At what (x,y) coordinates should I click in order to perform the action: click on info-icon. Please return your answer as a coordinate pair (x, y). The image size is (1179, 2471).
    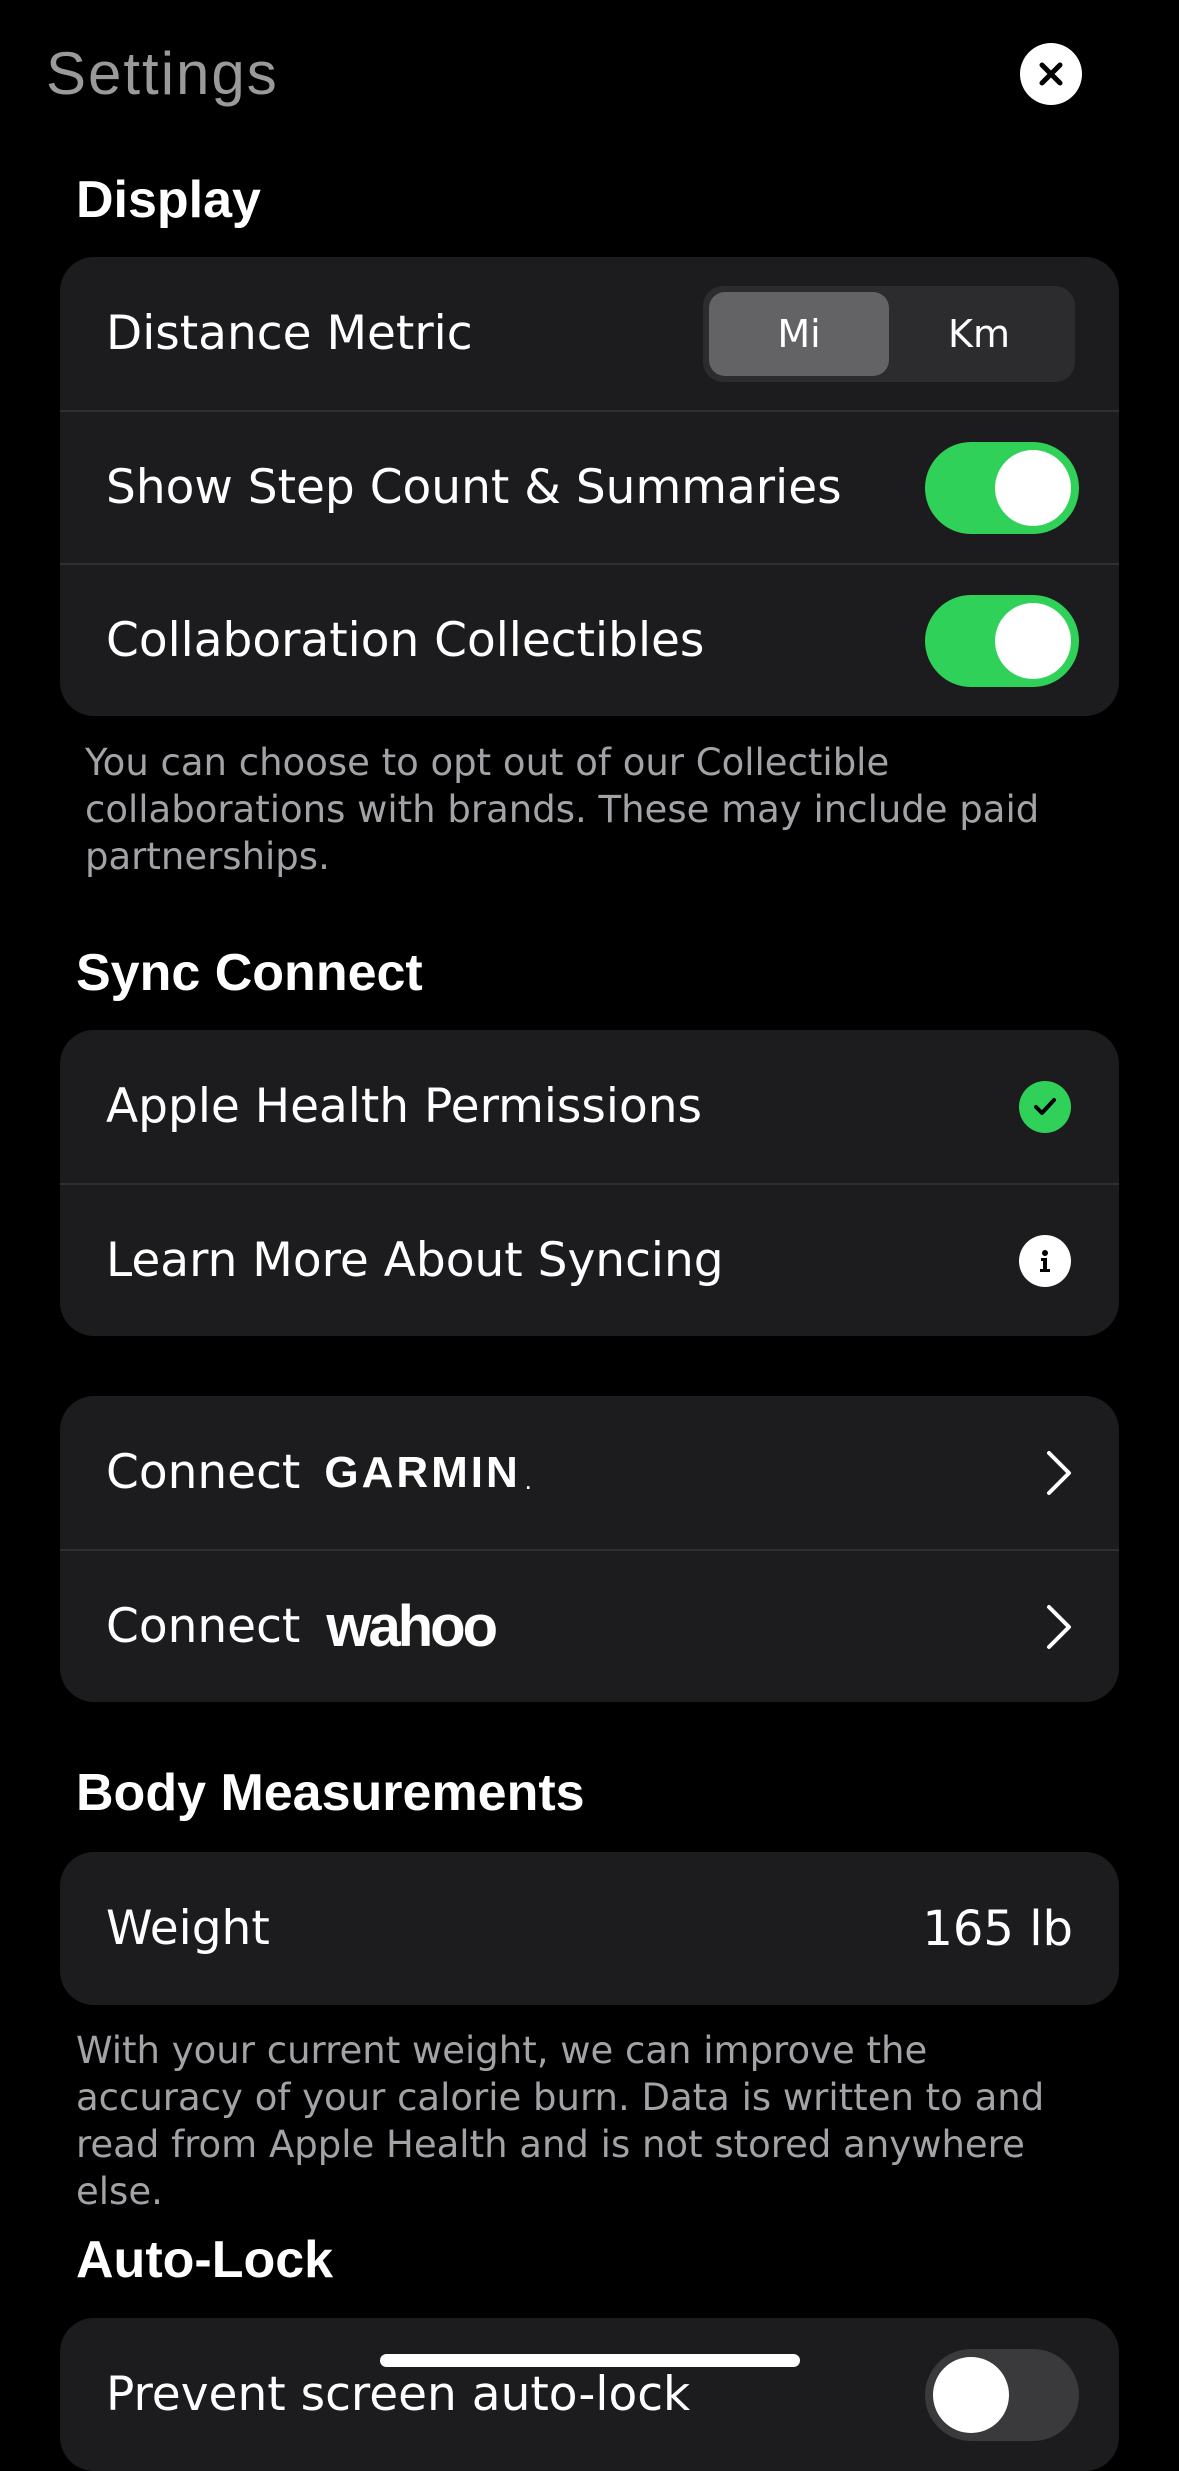
    Looking at the image, I should click on (1045, 1260).